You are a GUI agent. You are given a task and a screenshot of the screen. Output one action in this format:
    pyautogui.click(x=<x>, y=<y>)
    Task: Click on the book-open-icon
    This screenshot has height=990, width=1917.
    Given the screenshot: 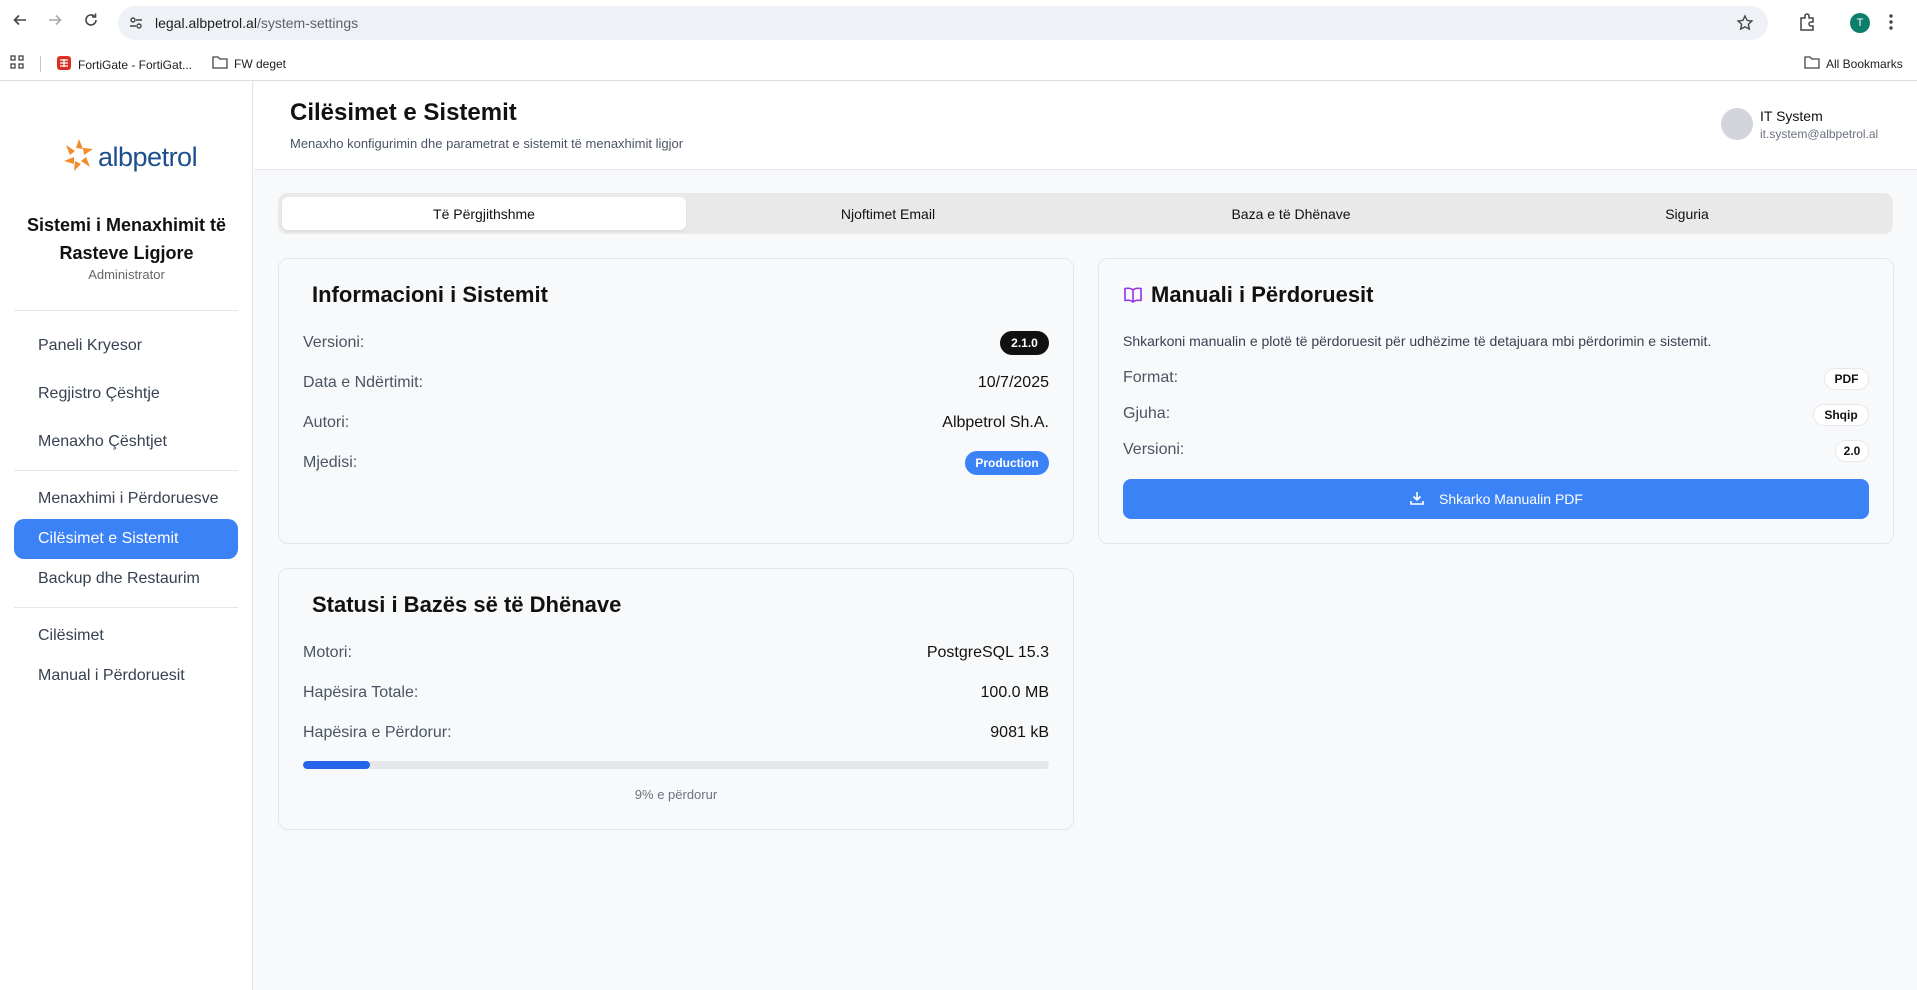 What is the action you would take?
    pyautogui.click(x=1133, y=297)
    